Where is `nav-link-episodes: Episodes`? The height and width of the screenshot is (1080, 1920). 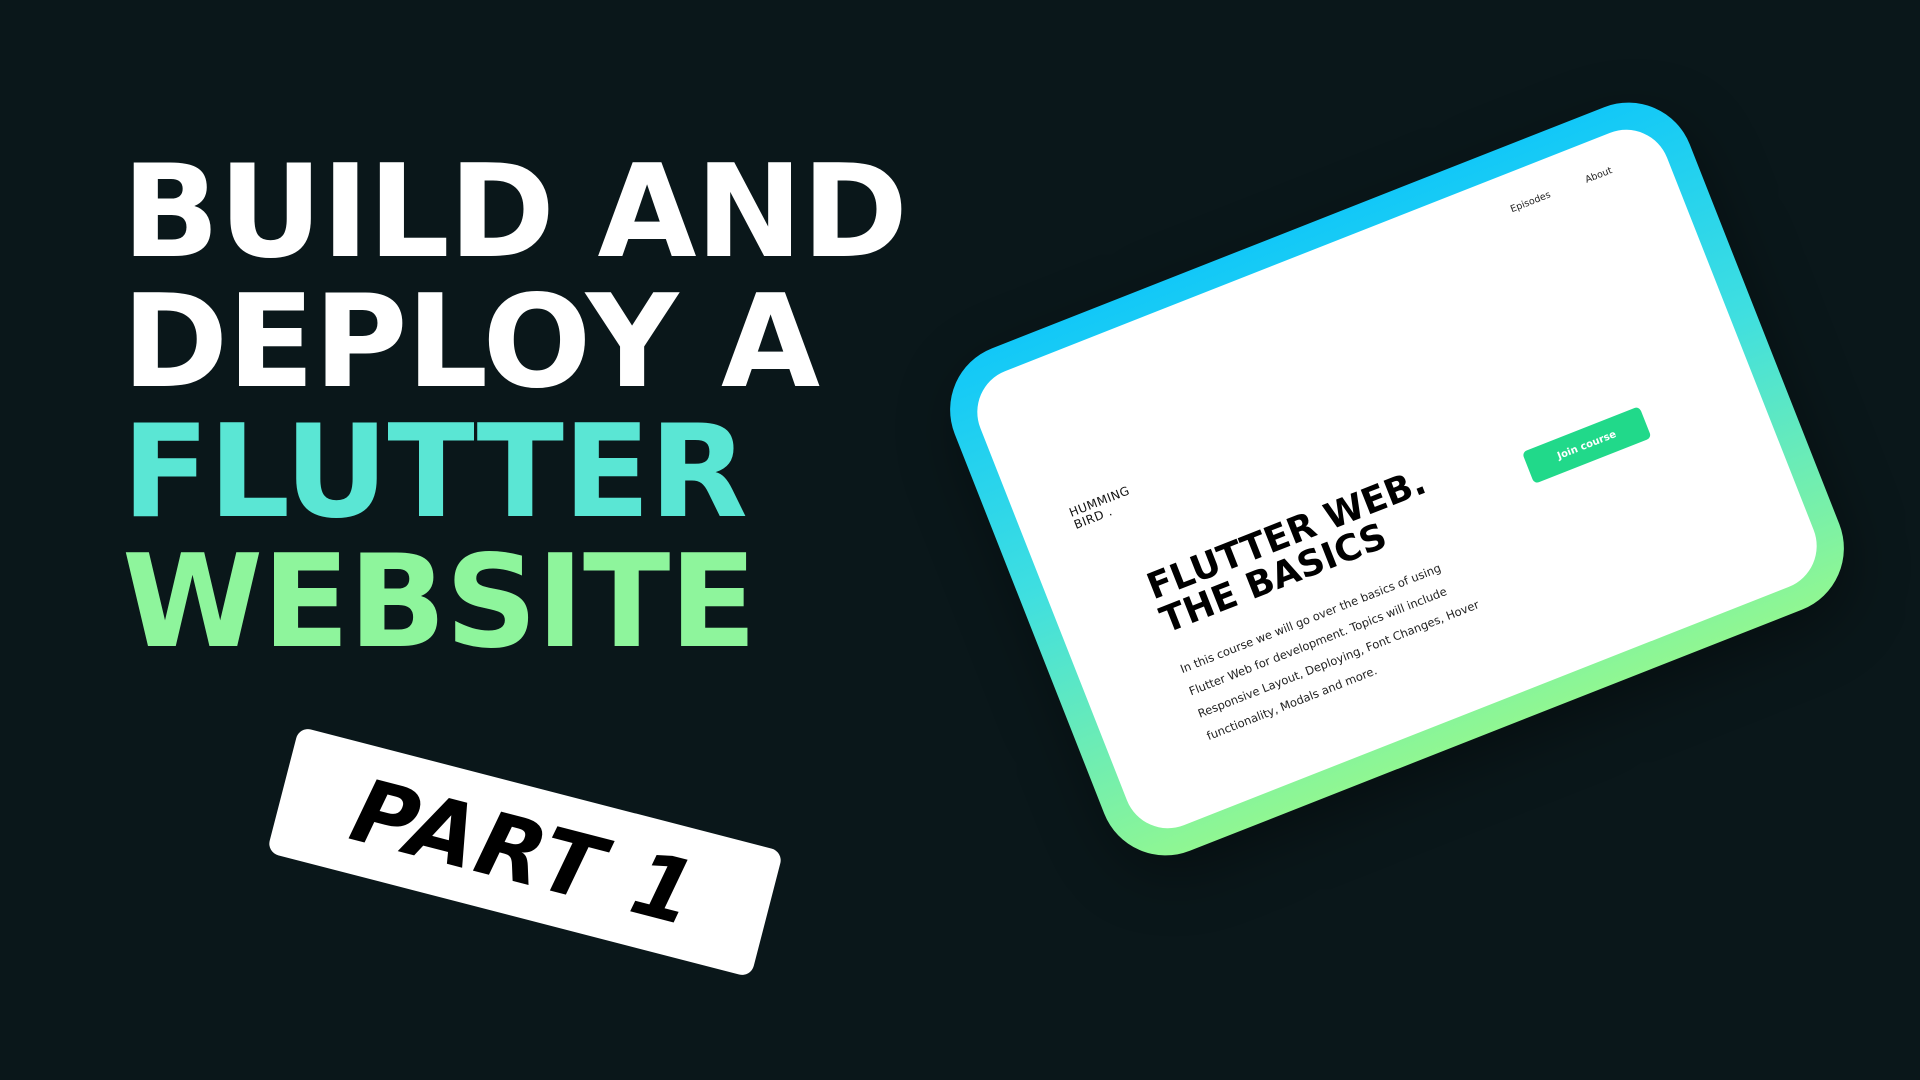
nav-link-episodes: Episodes is located at coordinates (1530, 202).